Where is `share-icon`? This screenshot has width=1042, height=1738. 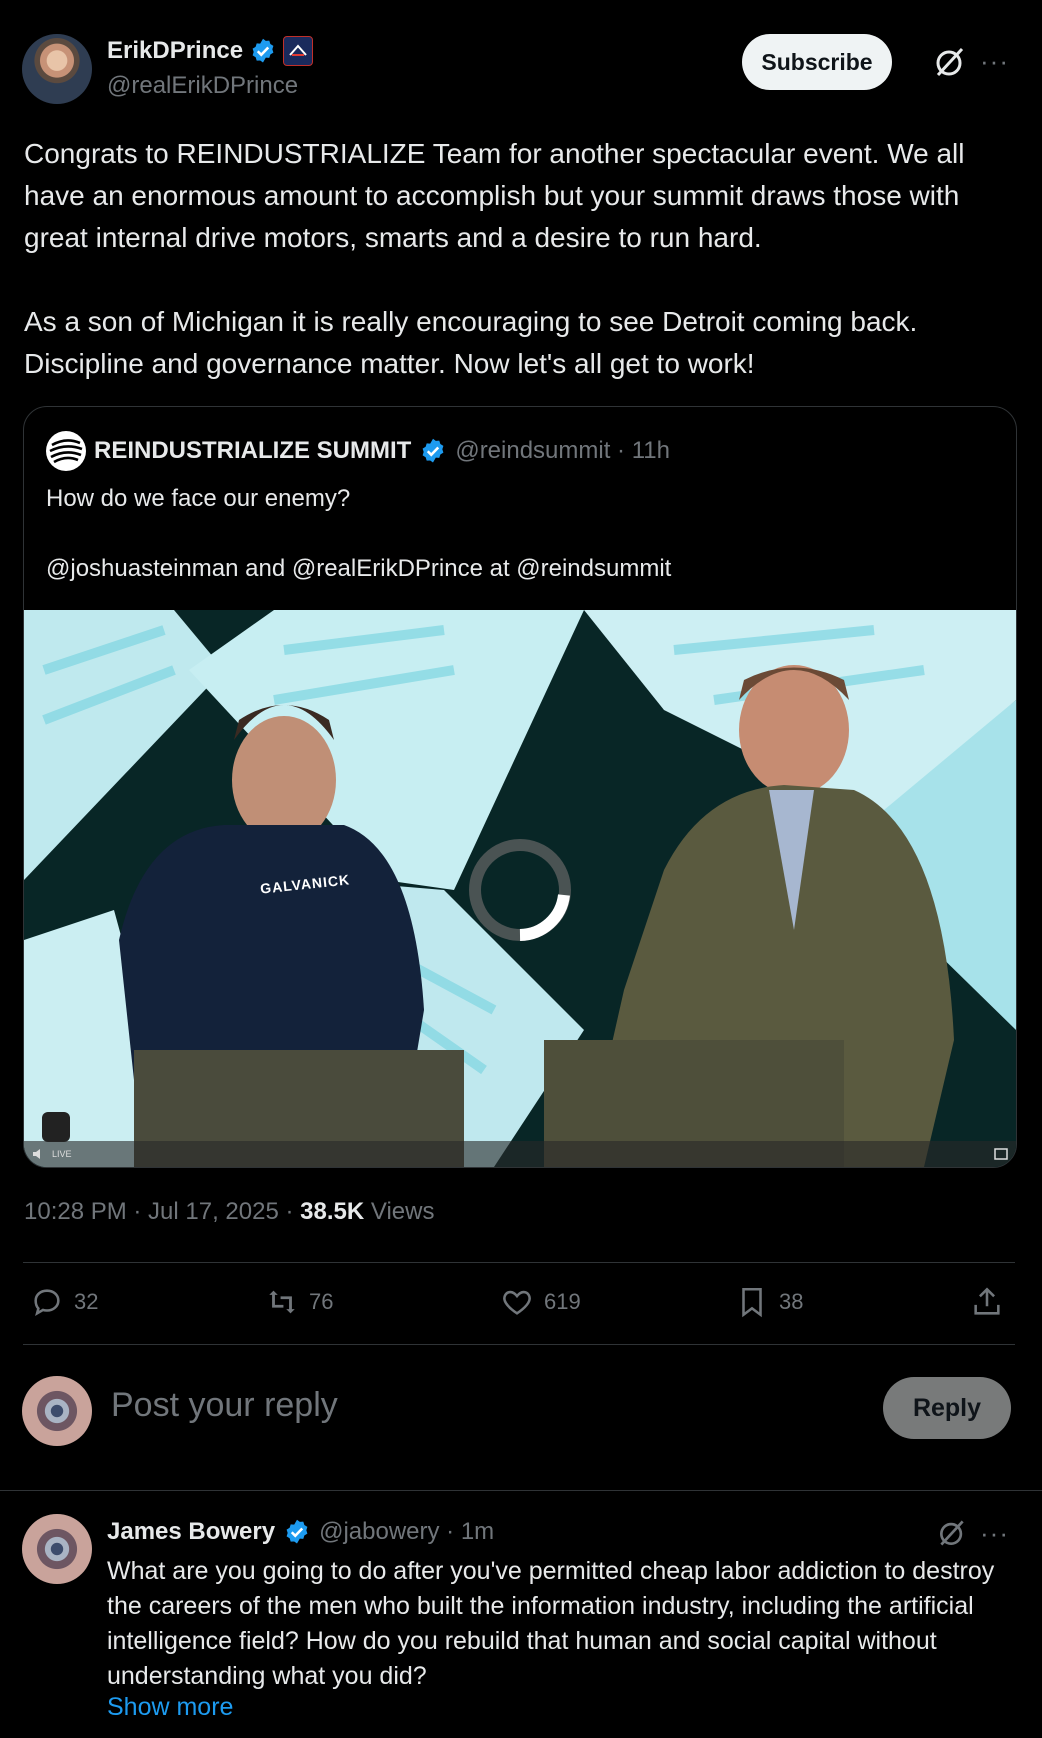 share-icon is located at coordinates (987, 1301).